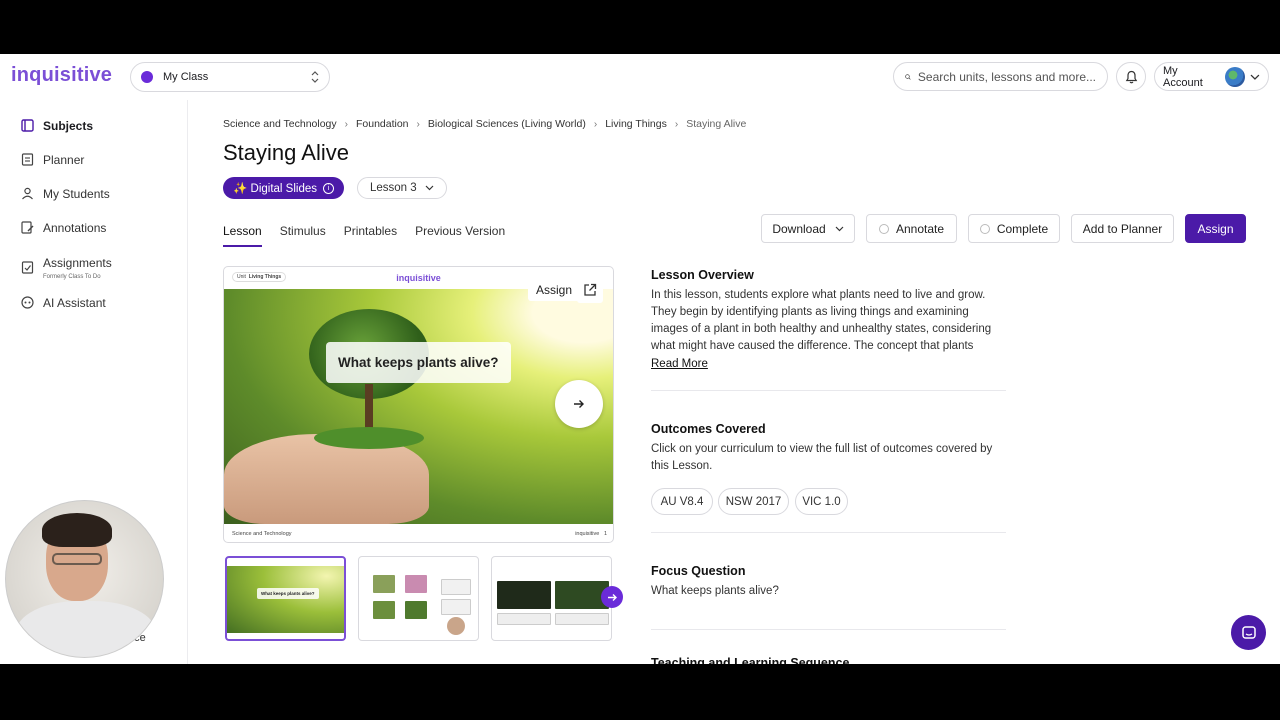 This screenshot has width=1280, height=720. I want to click on annotations-icon, so click(27, 227).